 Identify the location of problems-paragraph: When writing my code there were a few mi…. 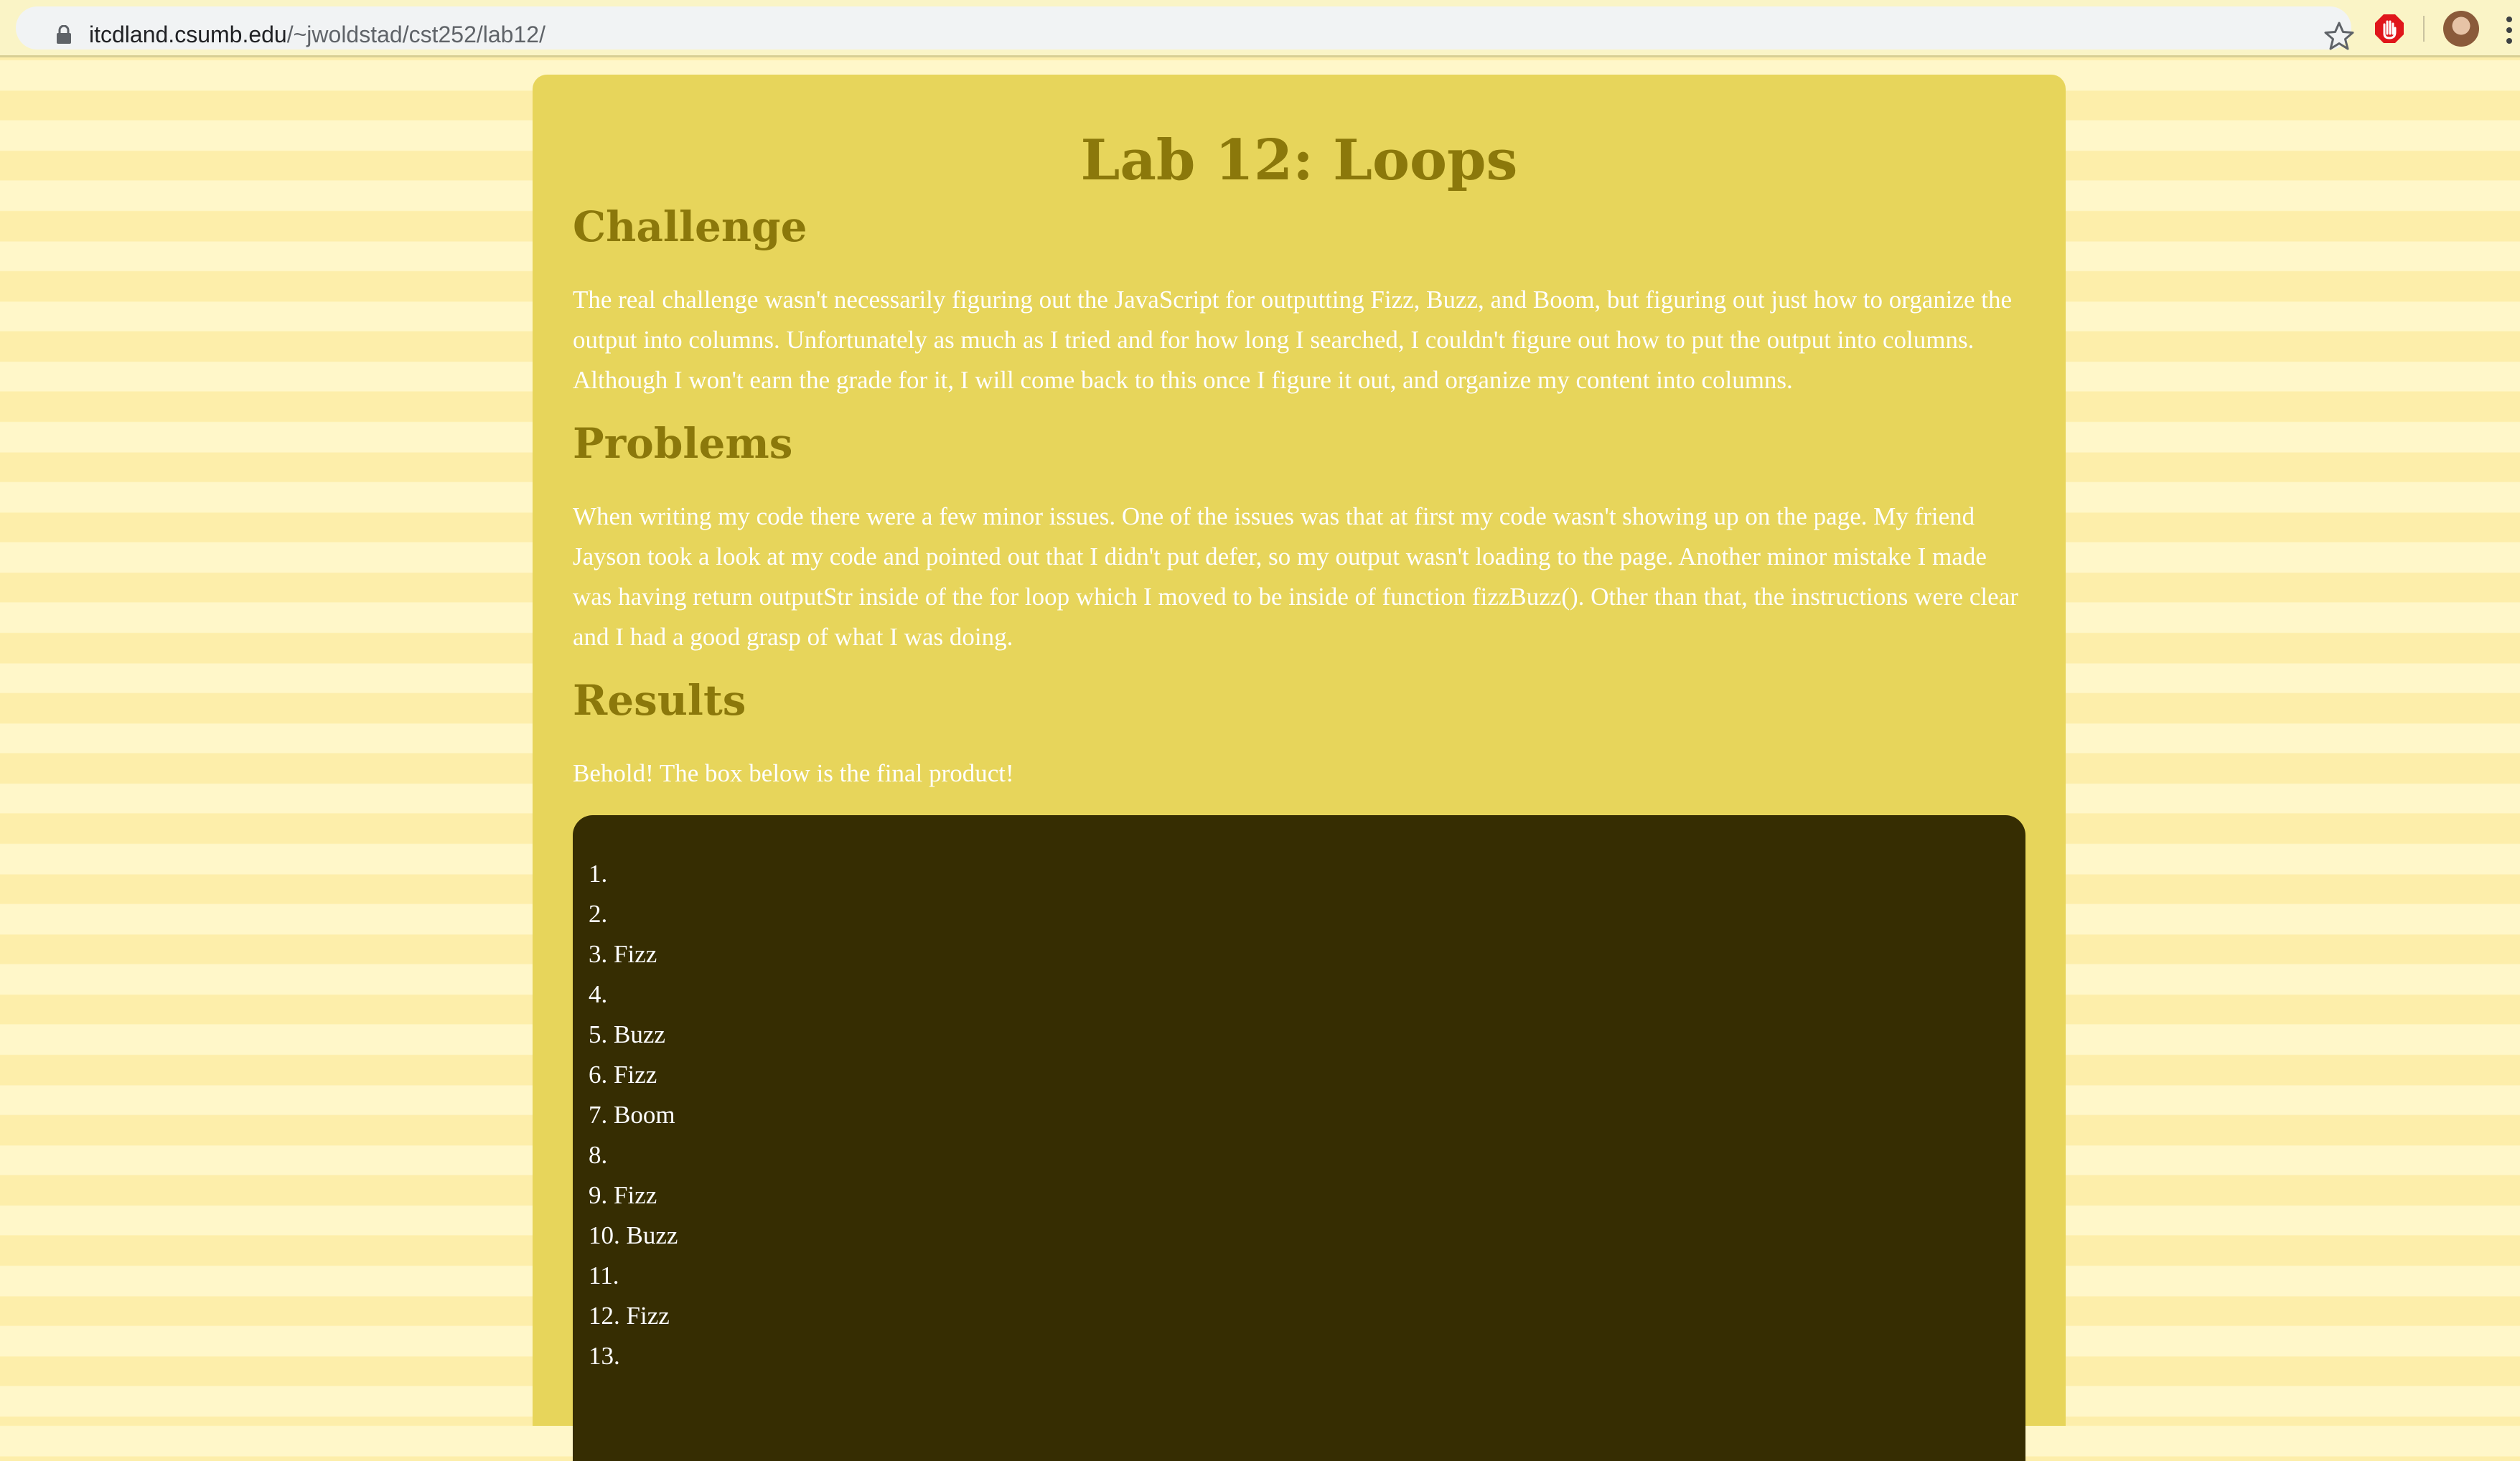
(1295, 576).